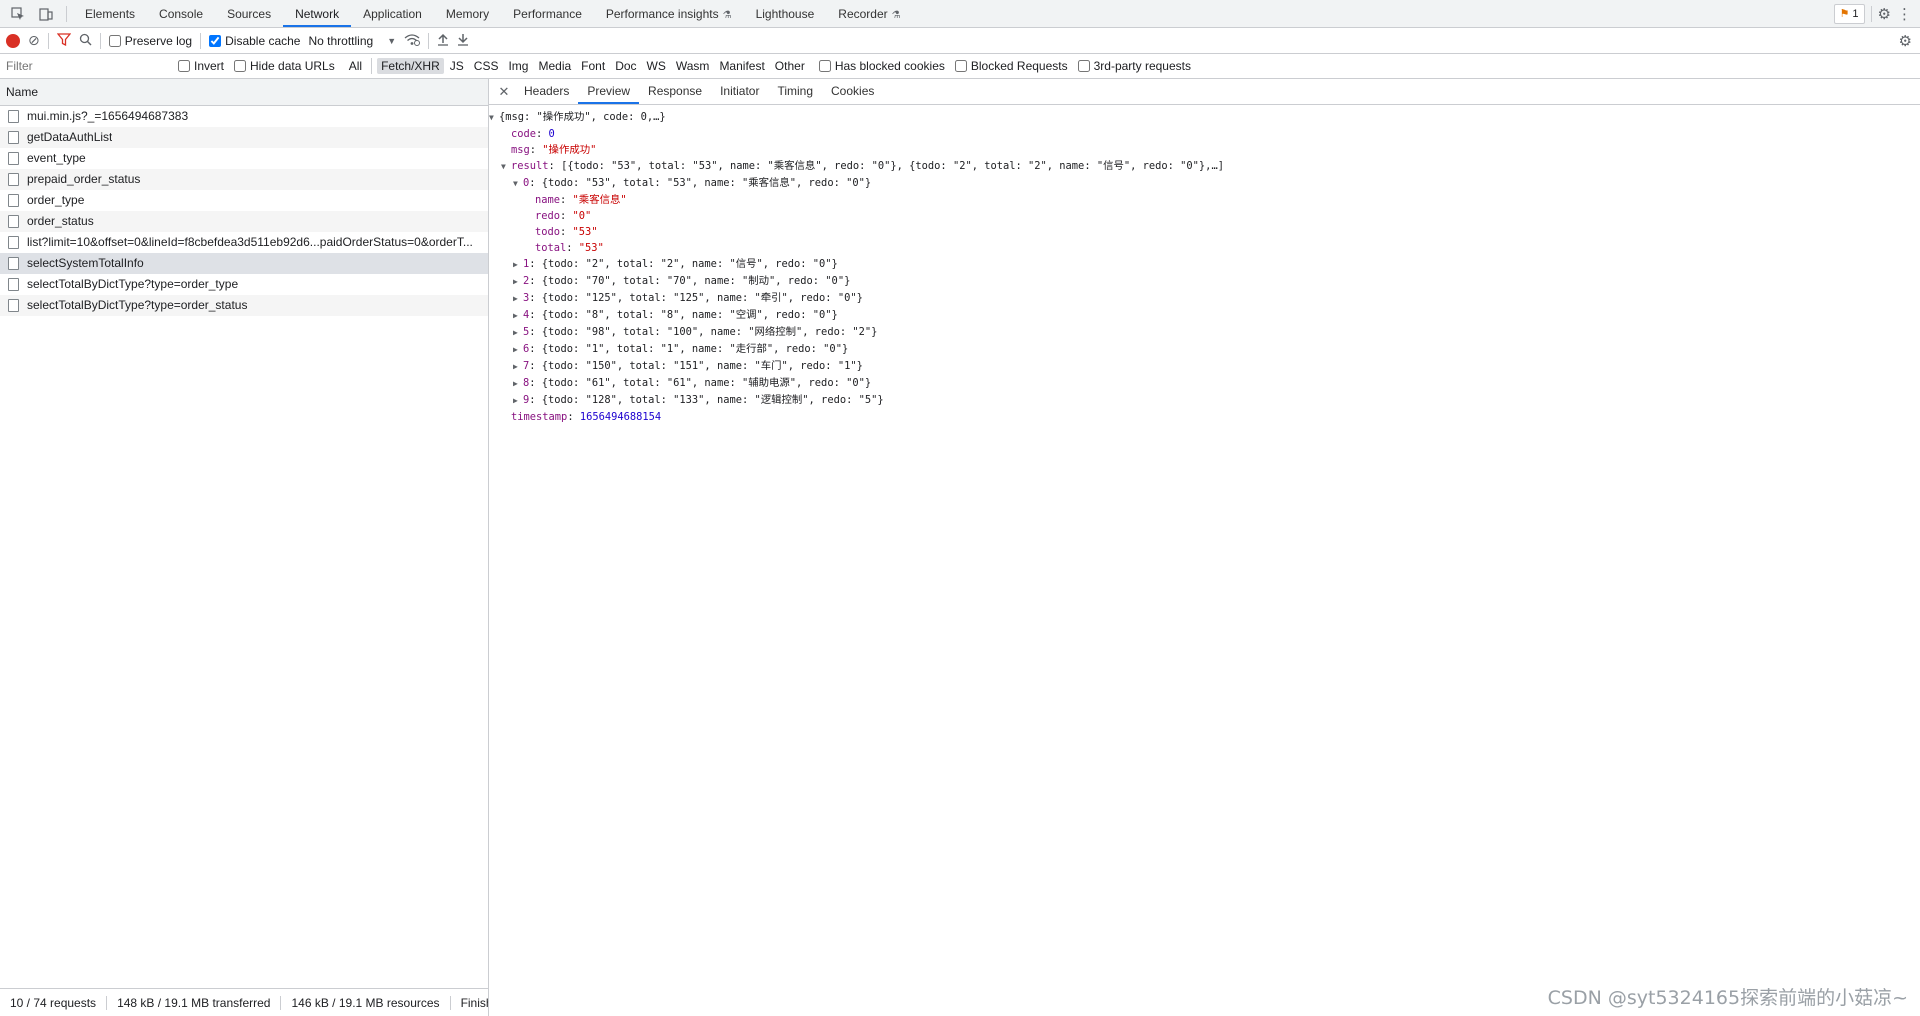 The height and width of the screenshot is (1016, 1920). Describe the element at coordinates (727, 15) in the screenshot. I see `experimental-flask-icon: ⚗` at that location.